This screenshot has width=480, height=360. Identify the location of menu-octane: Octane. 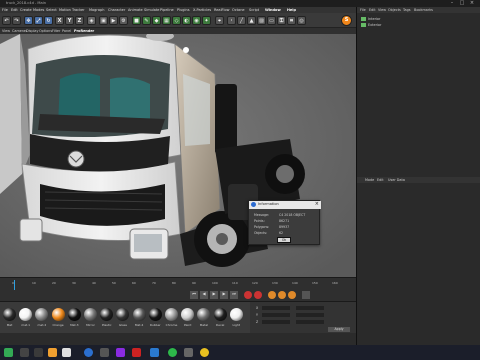
(238, 10).